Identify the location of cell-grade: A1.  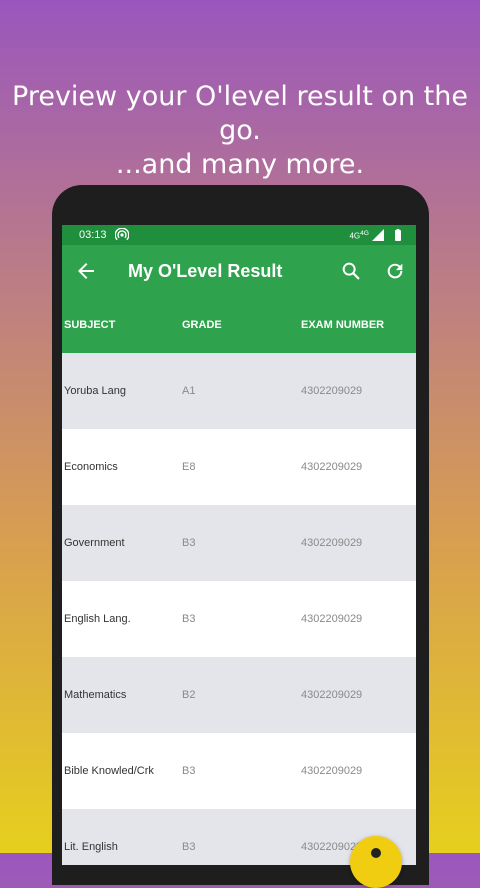
(189, 391).